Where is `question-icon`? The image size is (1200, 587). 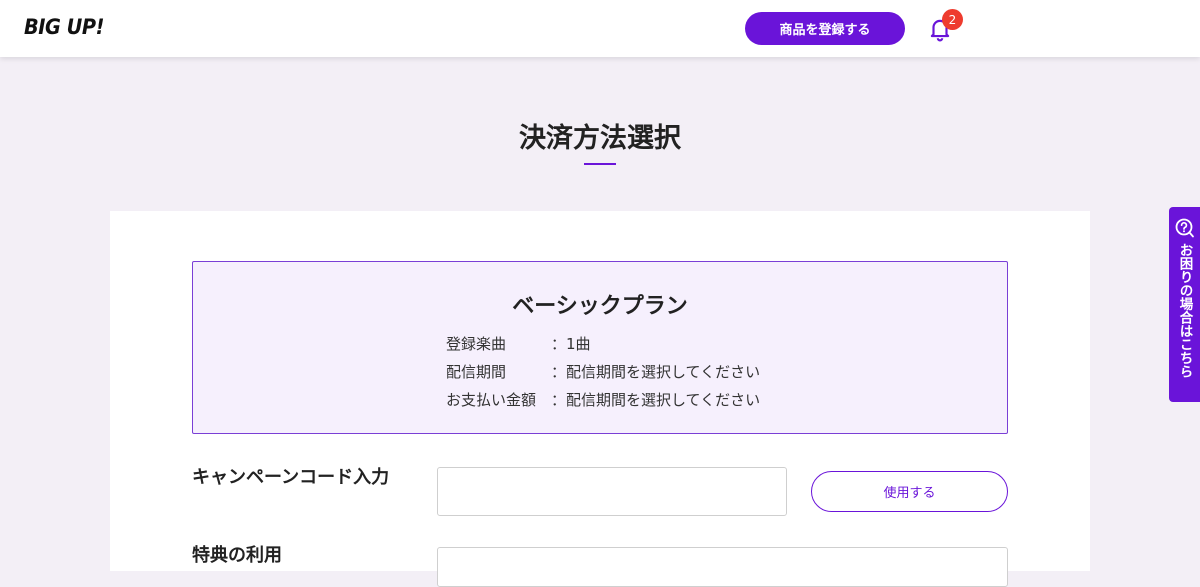
question-icon is located at coordinates (1184, 228).